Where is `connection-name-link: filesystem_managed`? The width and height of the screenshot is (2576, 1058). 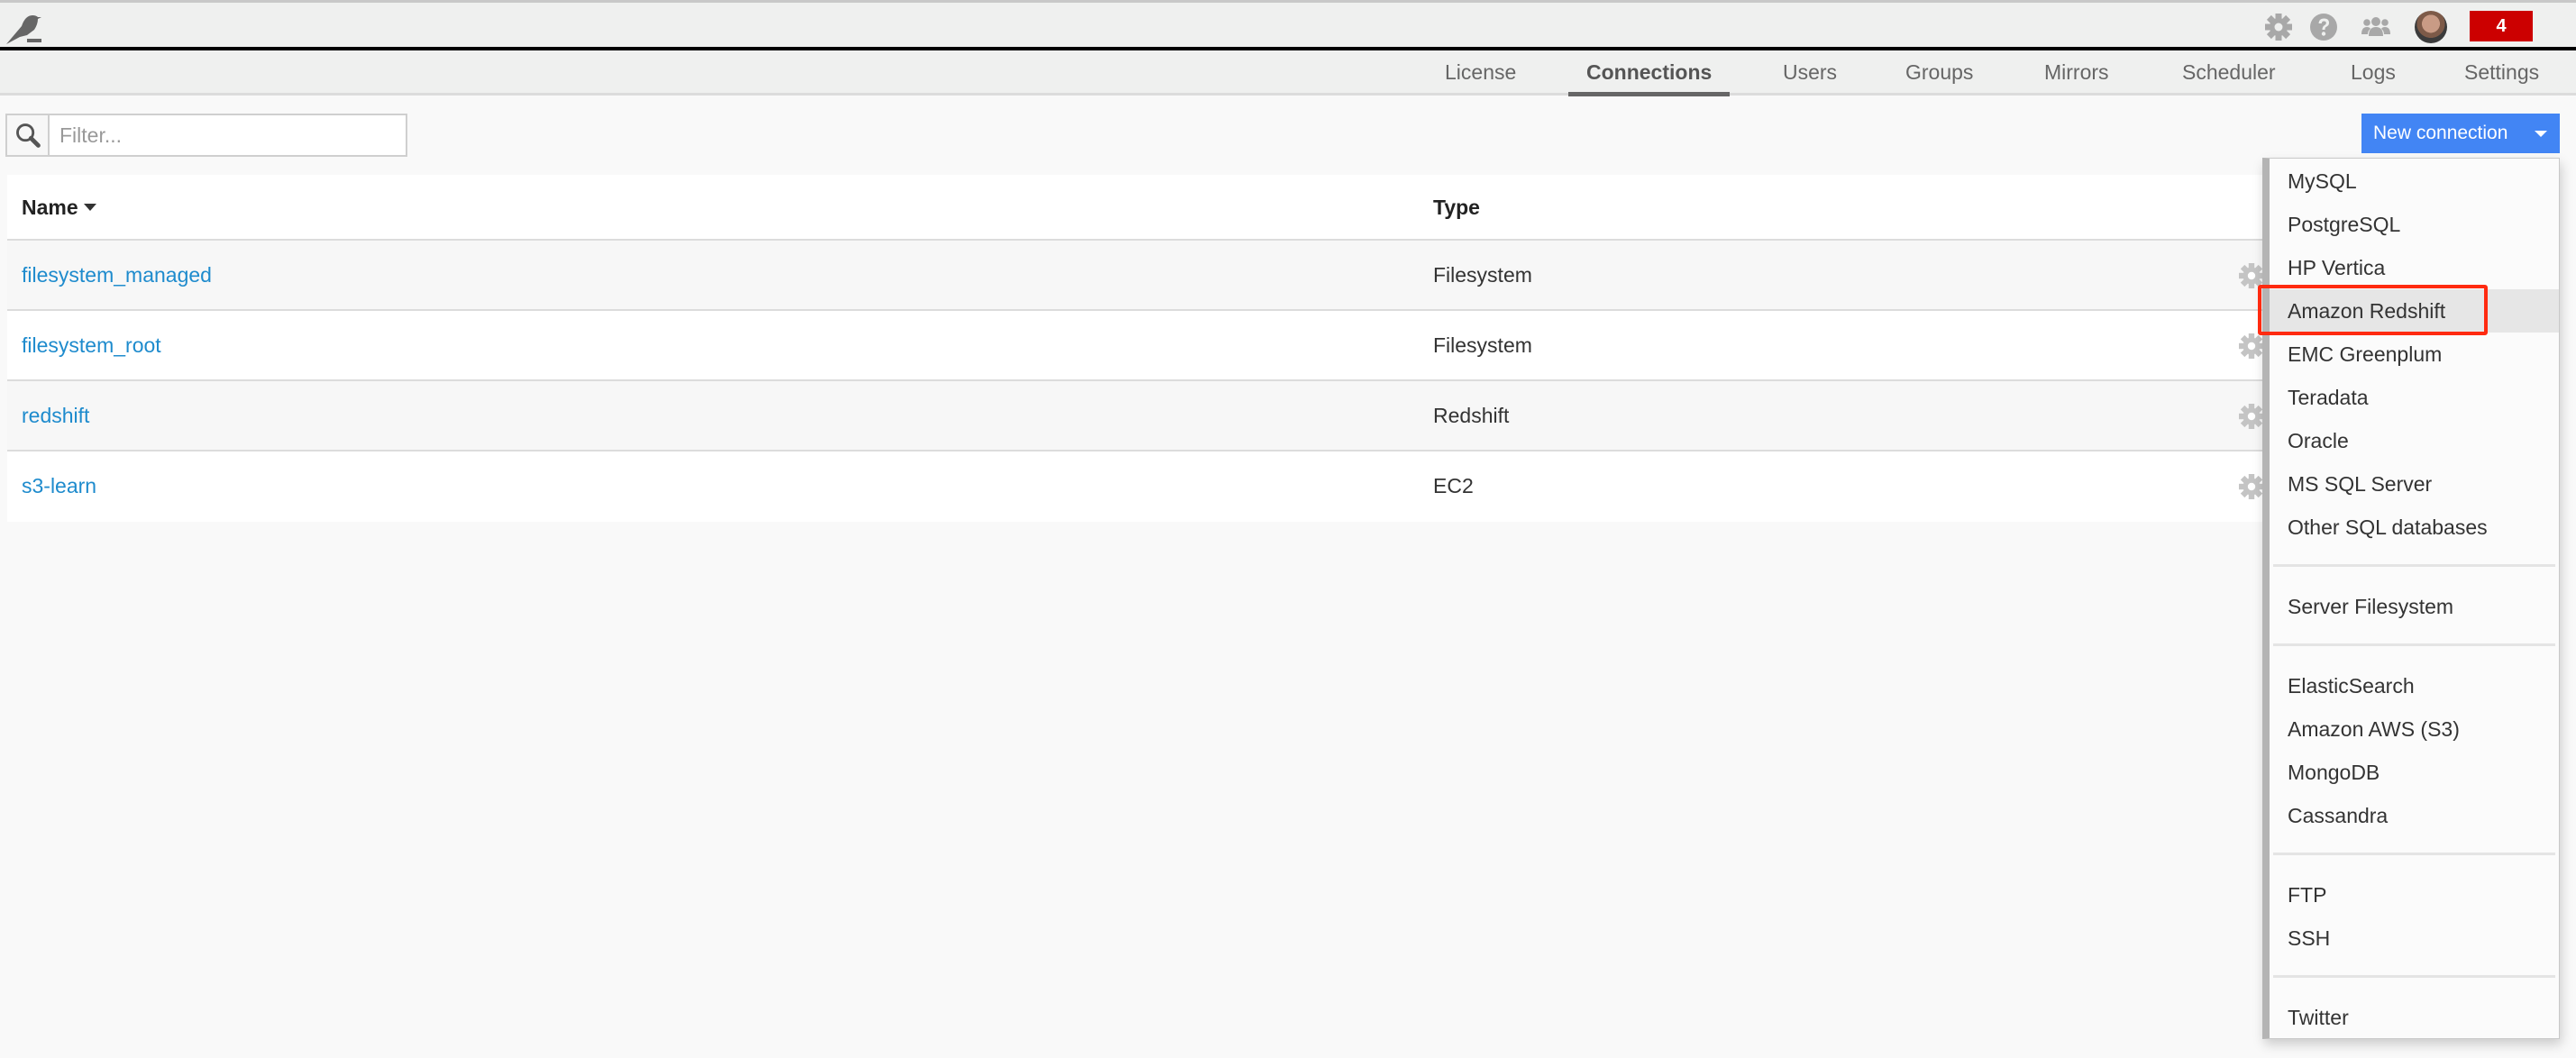
connection-name-link: filesystem_managed is located at coordinates (117, 275).